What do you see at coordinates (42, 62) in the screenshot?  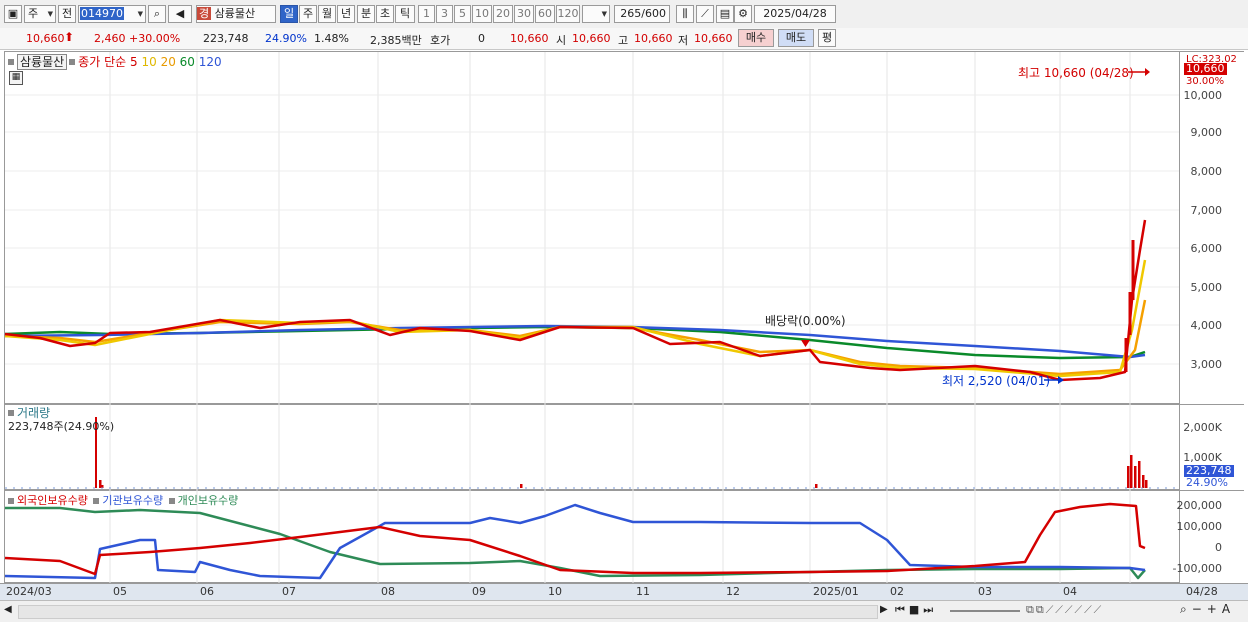 I see `stock-legend-label: 삼륭물산` at bounding box center [42, 62].